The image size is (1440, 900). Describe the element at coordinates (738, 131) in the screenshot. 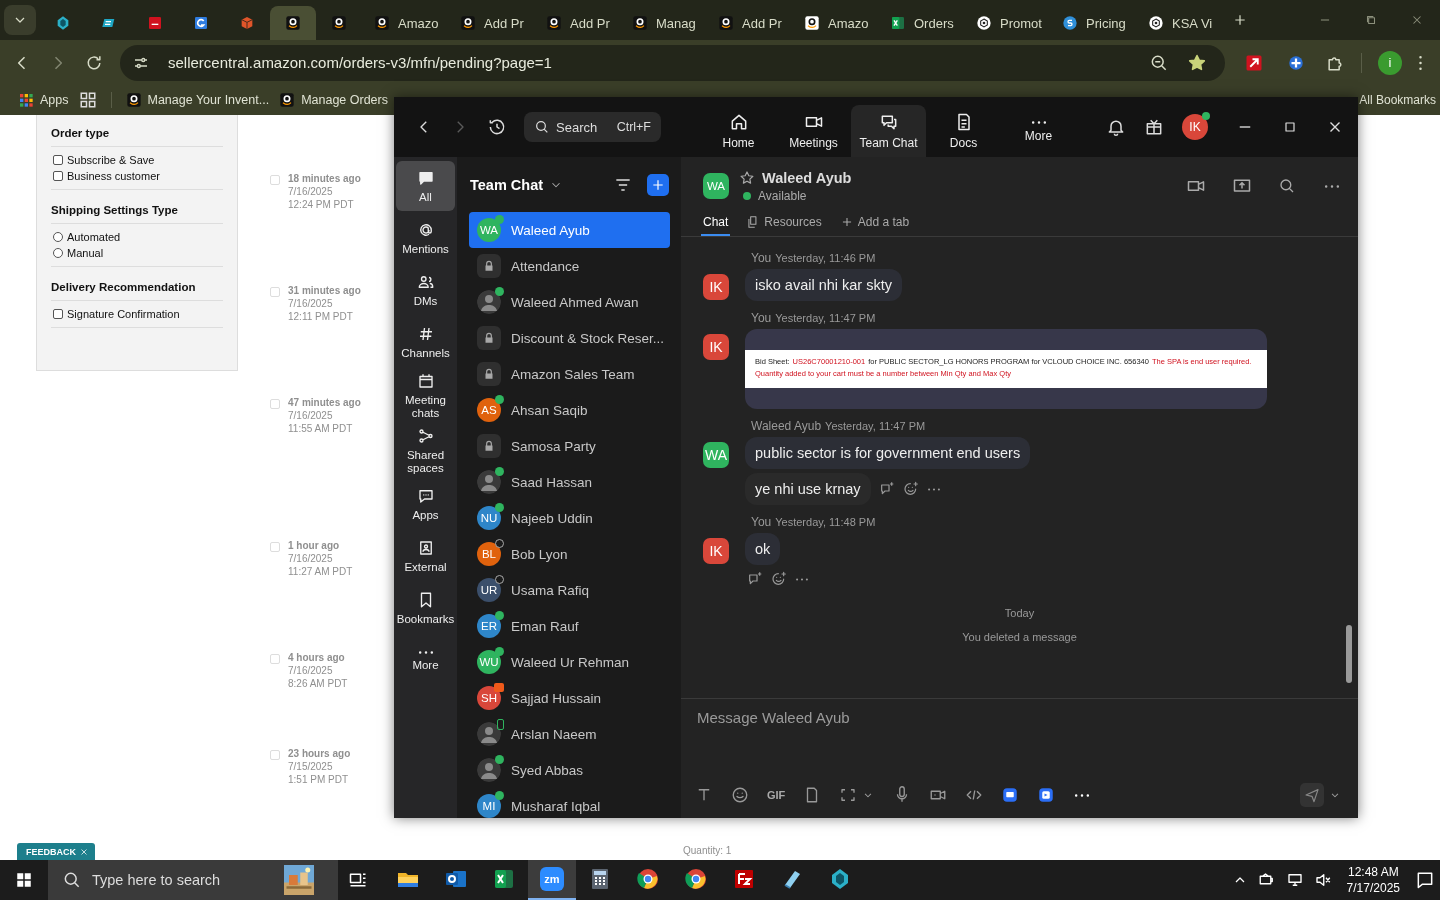

I see `nav-tab: Home` at that location.